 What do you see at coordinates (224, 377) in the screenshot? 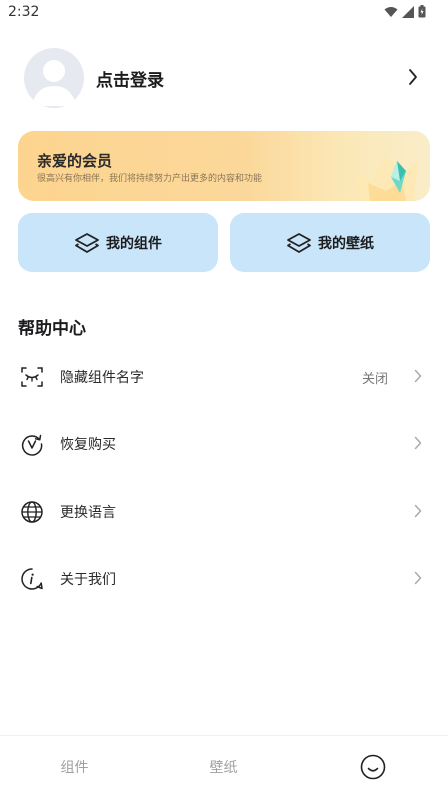
I see `menu-item-hide-widget-name: 隐藏组件名字 关闭` at bounding box center [224, 377].